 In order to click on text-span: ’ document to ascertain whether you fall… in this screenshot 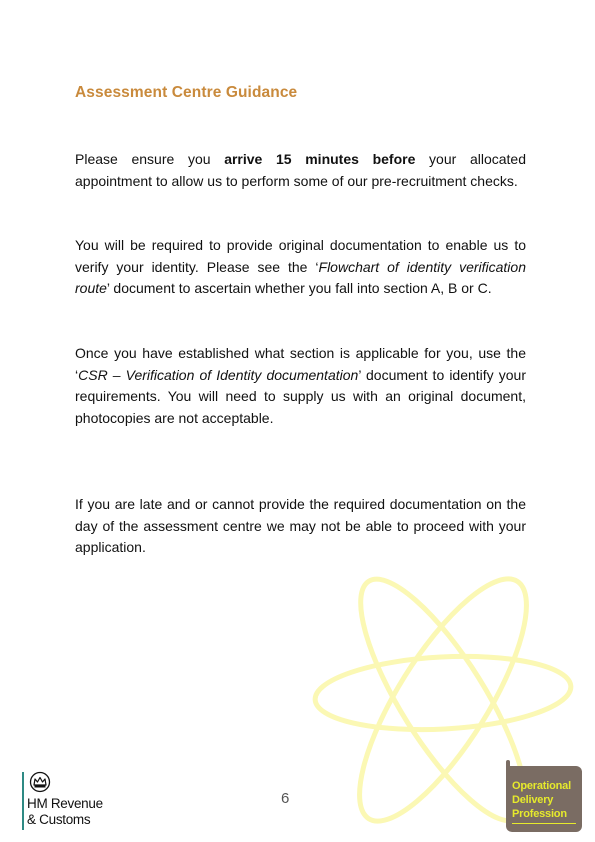, I will do `click(299, 288)`.